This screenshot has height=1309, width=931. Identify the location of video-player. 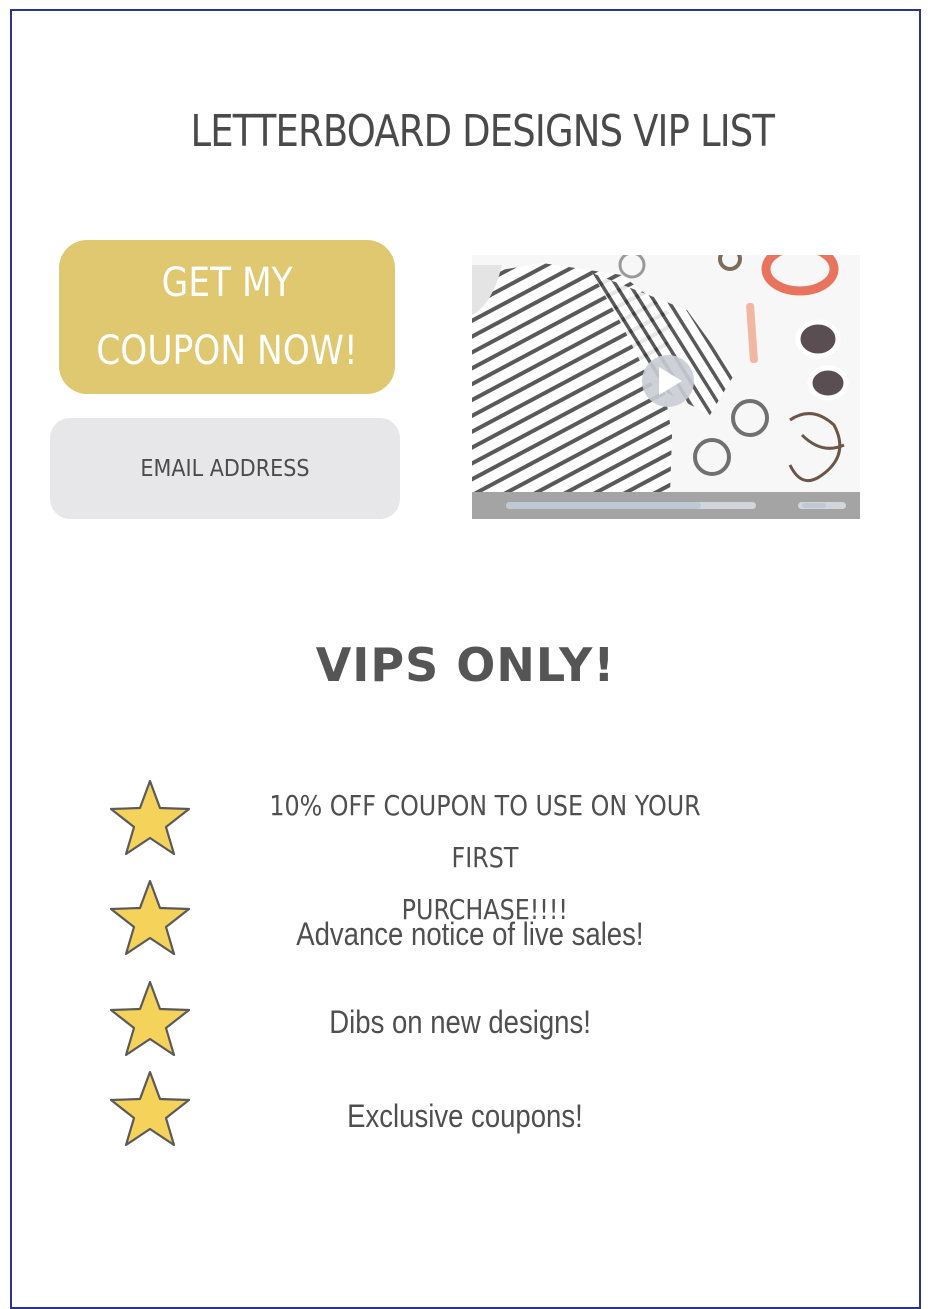
(666, 387).